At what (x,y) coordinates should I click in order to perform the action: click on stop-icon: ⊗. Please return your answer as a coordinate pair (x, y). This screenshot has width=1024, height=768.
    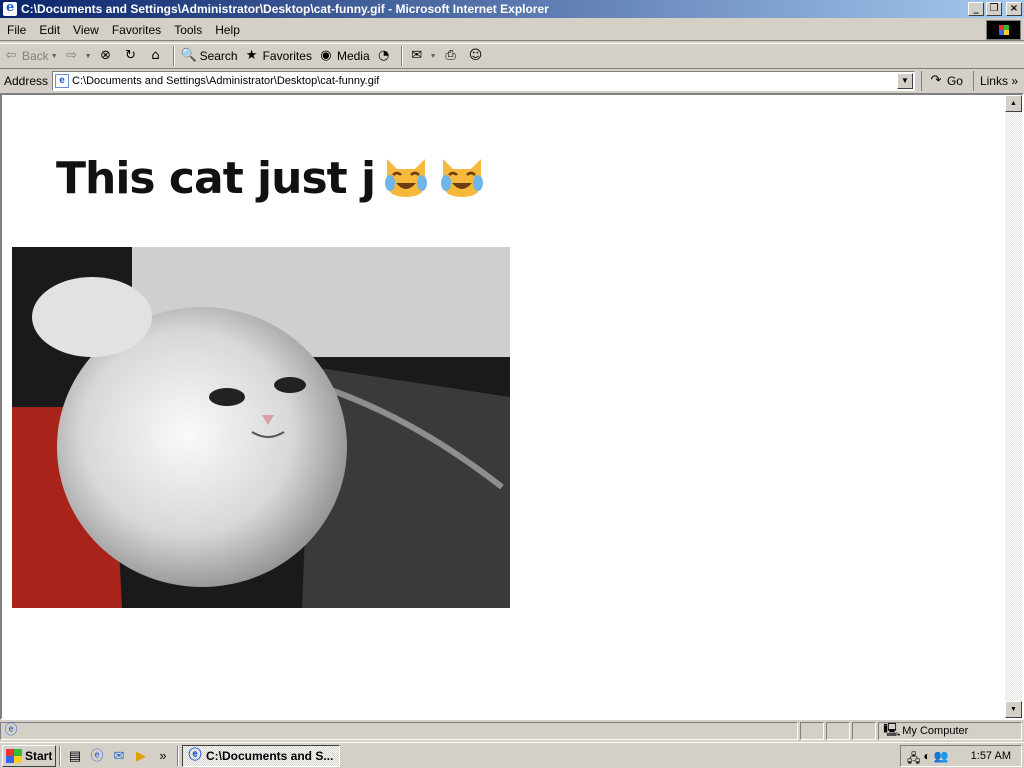
    Looking at the image, I should click on (106, 55).